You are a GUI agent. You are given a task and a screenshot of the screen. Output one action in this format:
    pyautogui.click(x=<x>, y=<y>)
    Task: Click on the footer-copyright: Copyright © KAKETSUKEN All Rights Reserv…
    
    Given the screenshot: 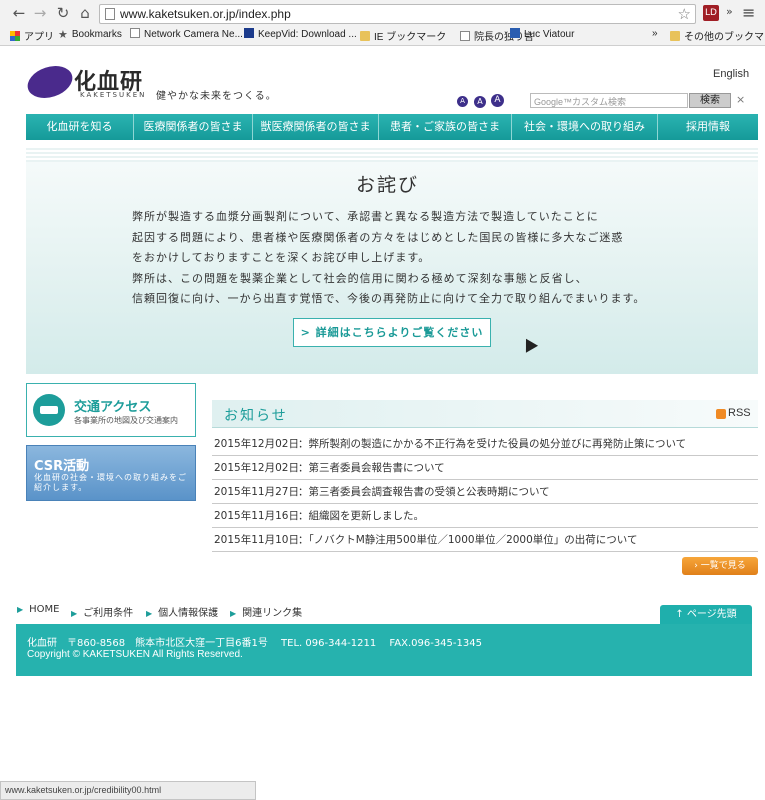 What is the action you would take?
    pyautogui.click(x=135, y=654)
    